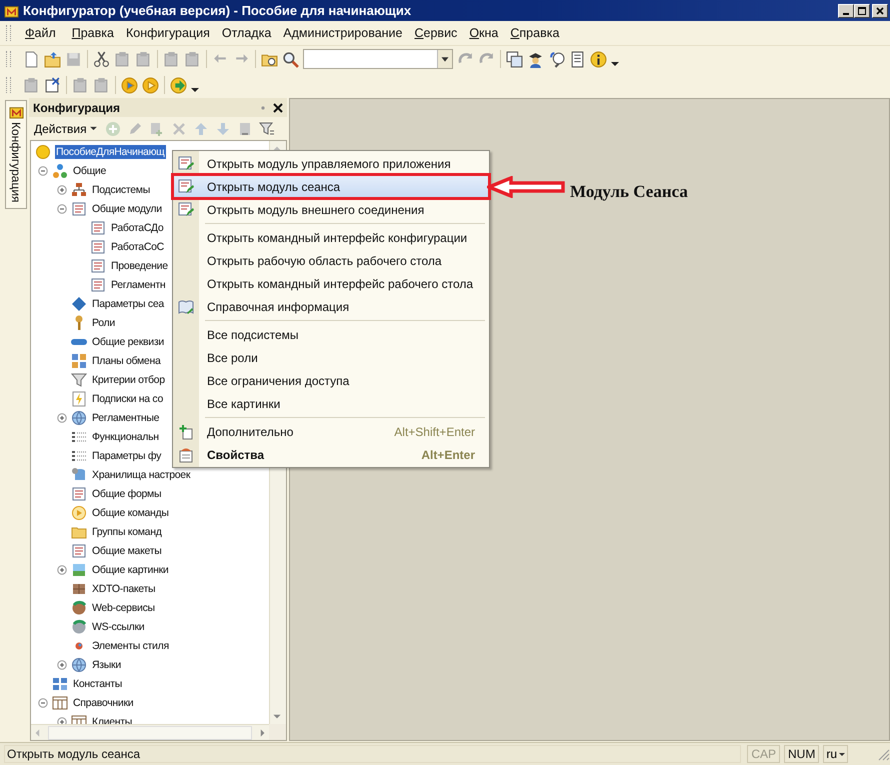 Image resolution: width=890 pixels, height=765 pixels. I want to click on tree-item: РаботаСоС, so click(137, 247).